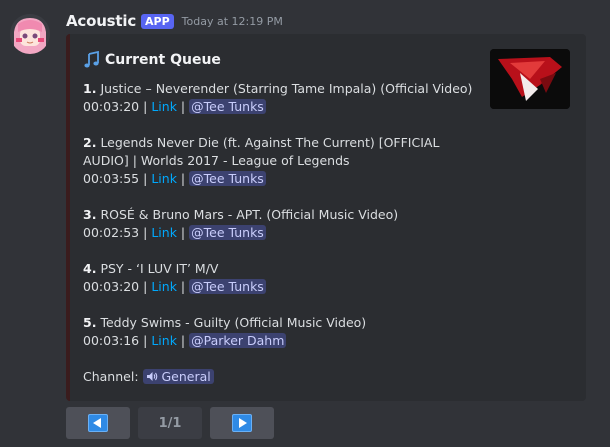 The image size is (610, 447). I want to click on previous-page-button, so click(98, 423).